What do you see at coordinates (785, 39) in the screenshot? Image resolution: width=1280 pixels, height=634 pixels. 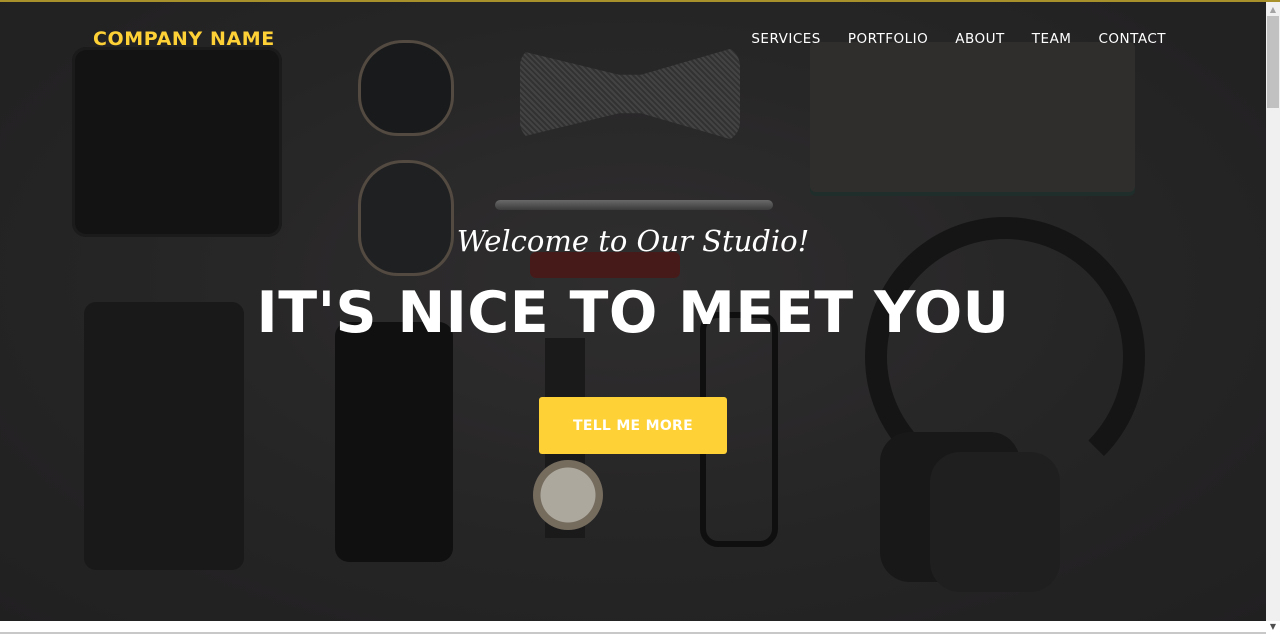 I see `nav-link-services: SERVICES` at bounding box center [785, 39].